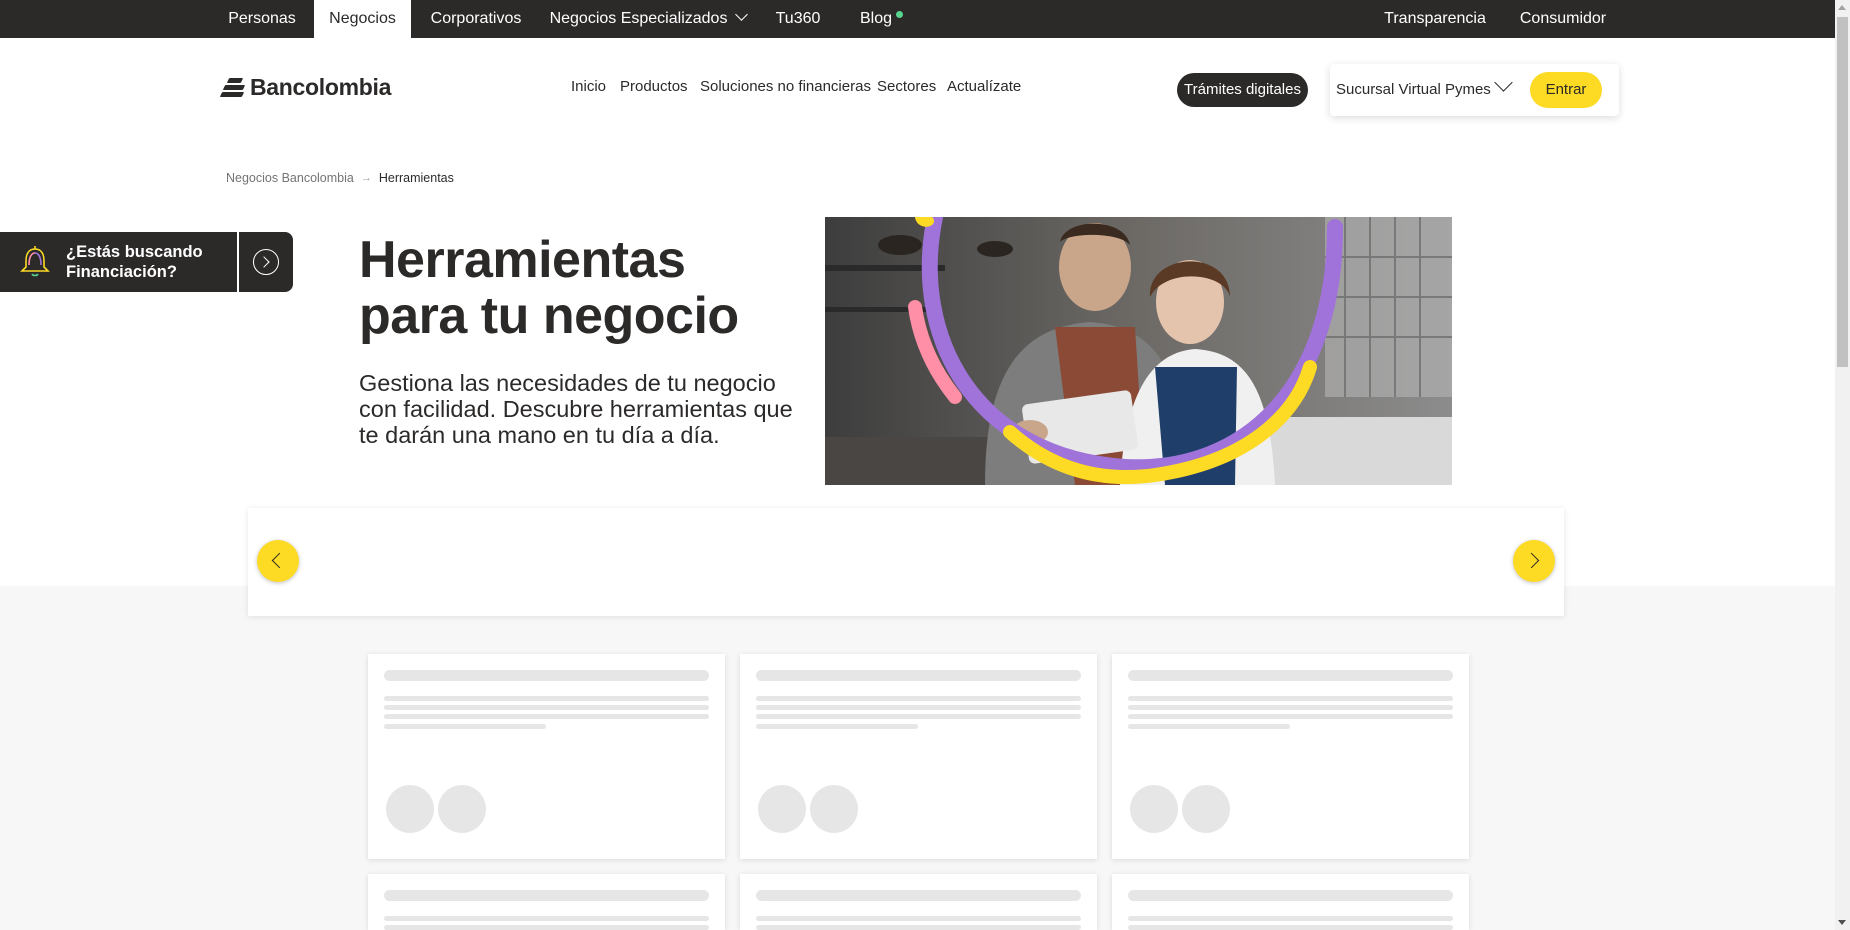 The image size is (1850, 930). I want to click on arrow-right-icon: →, so click(366, 178).